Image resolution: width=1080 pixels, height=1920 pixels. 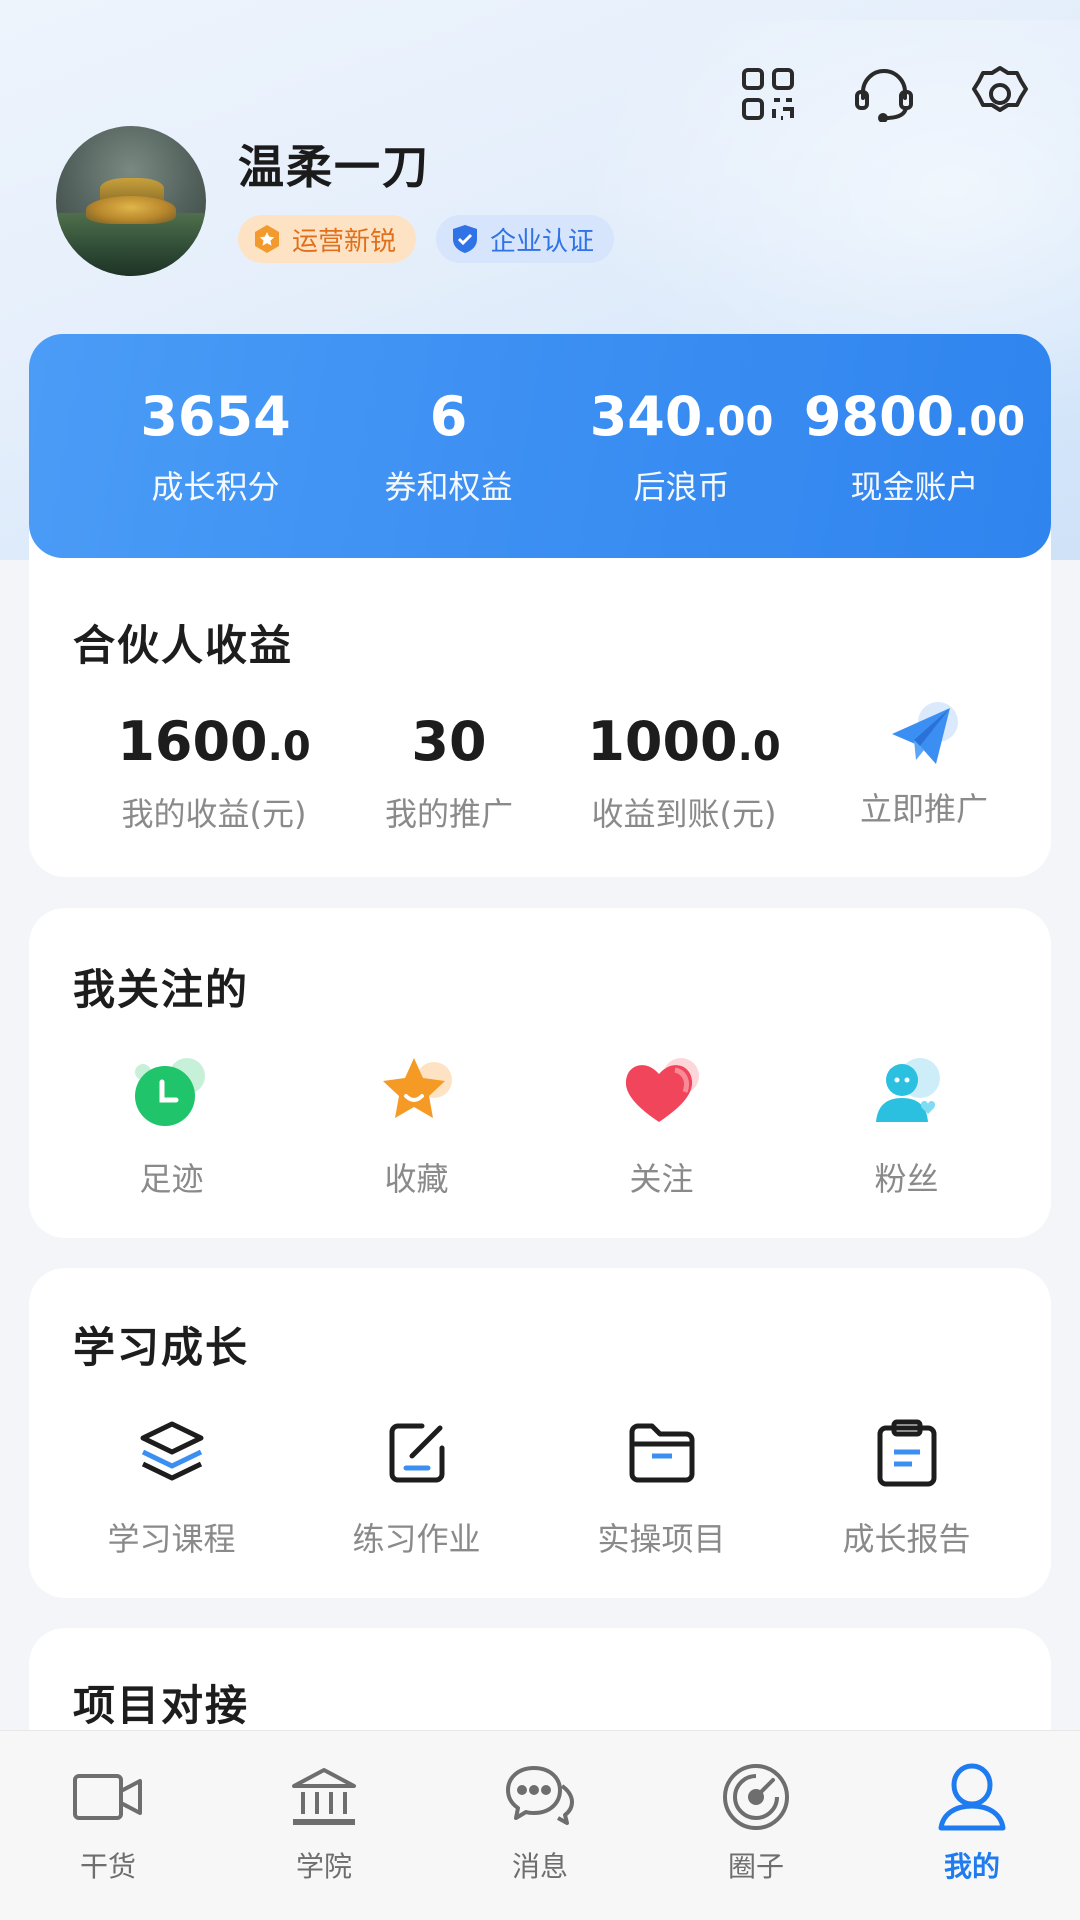 What do you see at coordinates (214, 772) in the screenshot?
I see `my-earnings: 1600.0 我的收益(元)` at bounding box center [214, 772].